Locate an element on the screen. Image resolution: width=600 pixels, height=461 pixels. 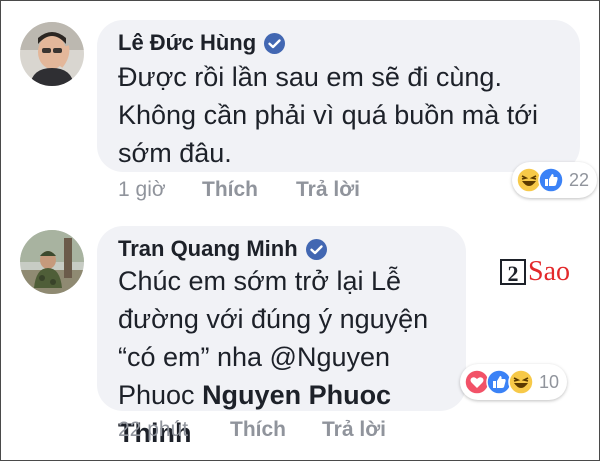
reaction-summary: 10 is located at coordinates (514, 382).